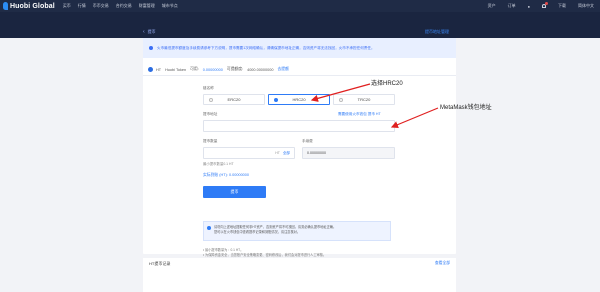 The image size is (600, 292). Describe the element at coordinates (299, 275) in the screenshot. I see `withdraw-history-card: HT提币记录 查看全部` at that location.